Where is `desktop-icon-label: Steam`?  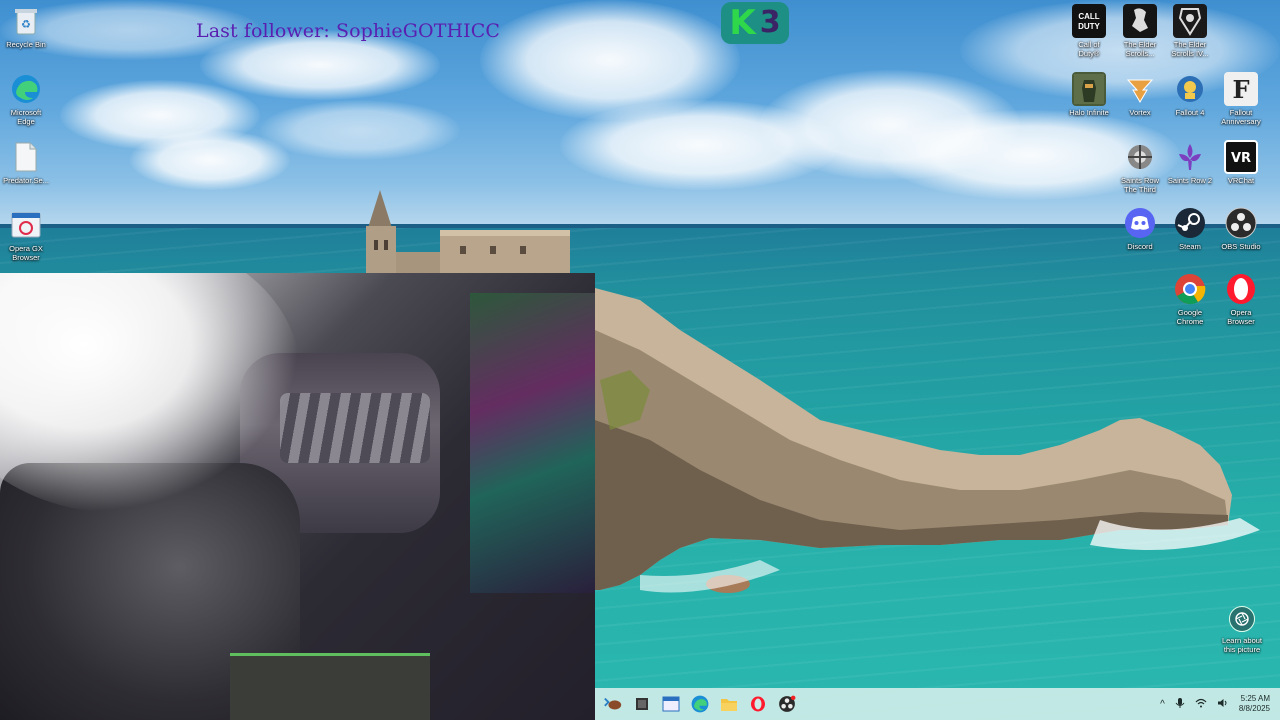 desktop-icon-label: Steam is located at coordinates (1190, 246).